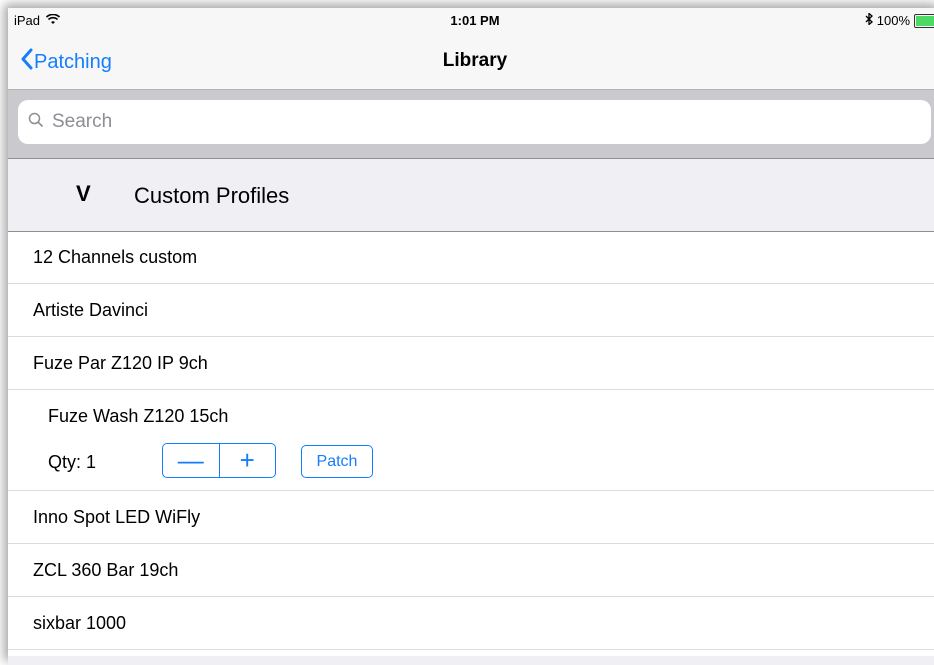  I want to click on section-header-custom-profiles: V Custom Profiles, so click(471, 195).